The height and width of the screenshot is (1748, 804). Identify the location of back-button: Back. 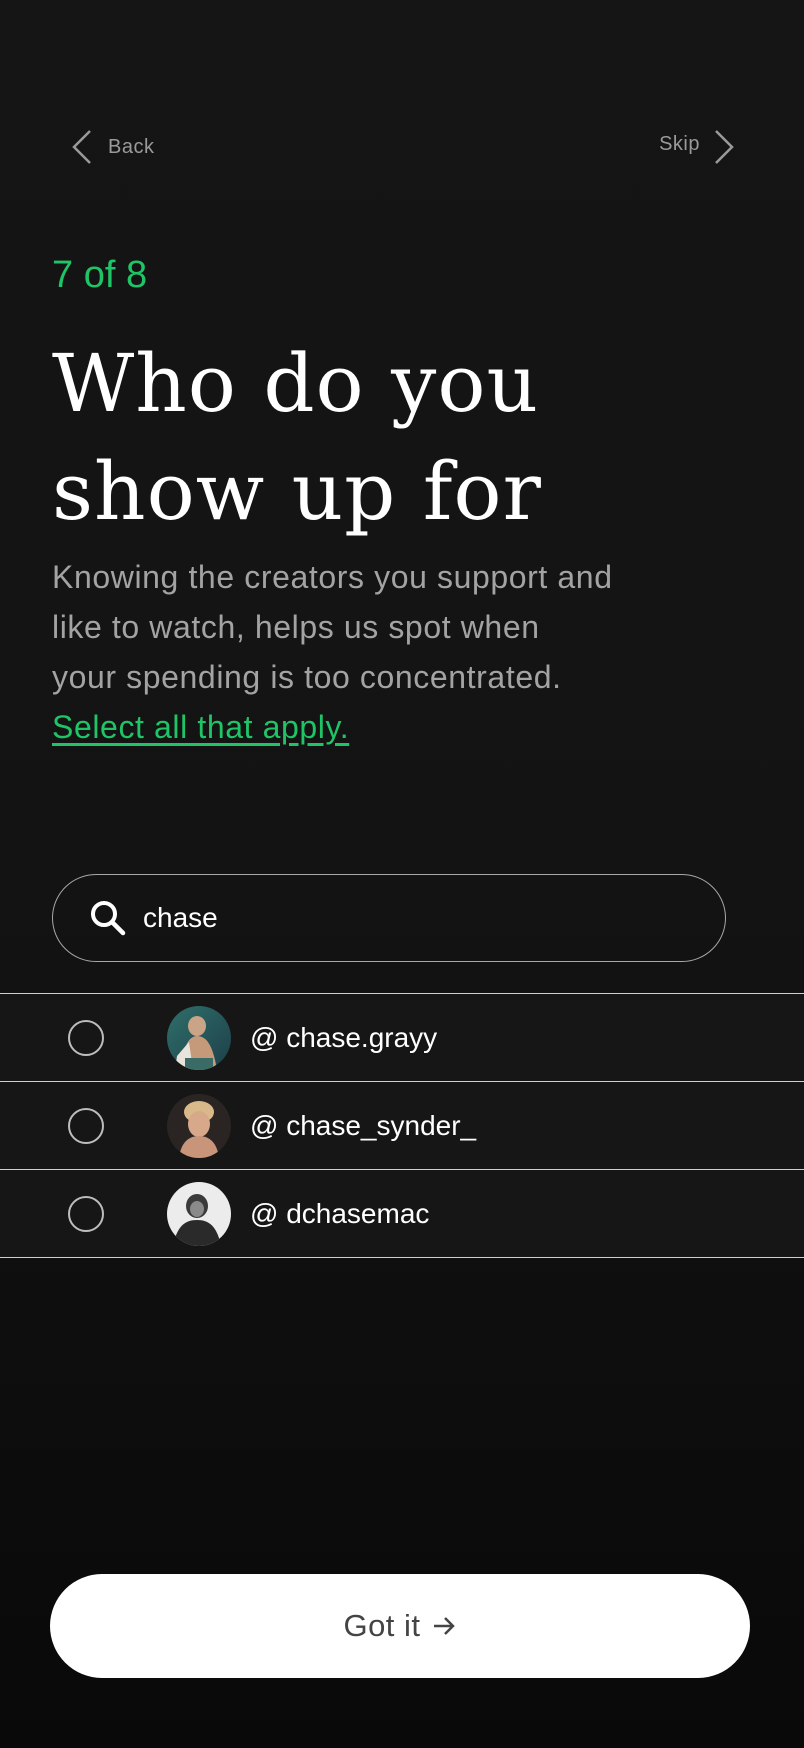
(111, 147).